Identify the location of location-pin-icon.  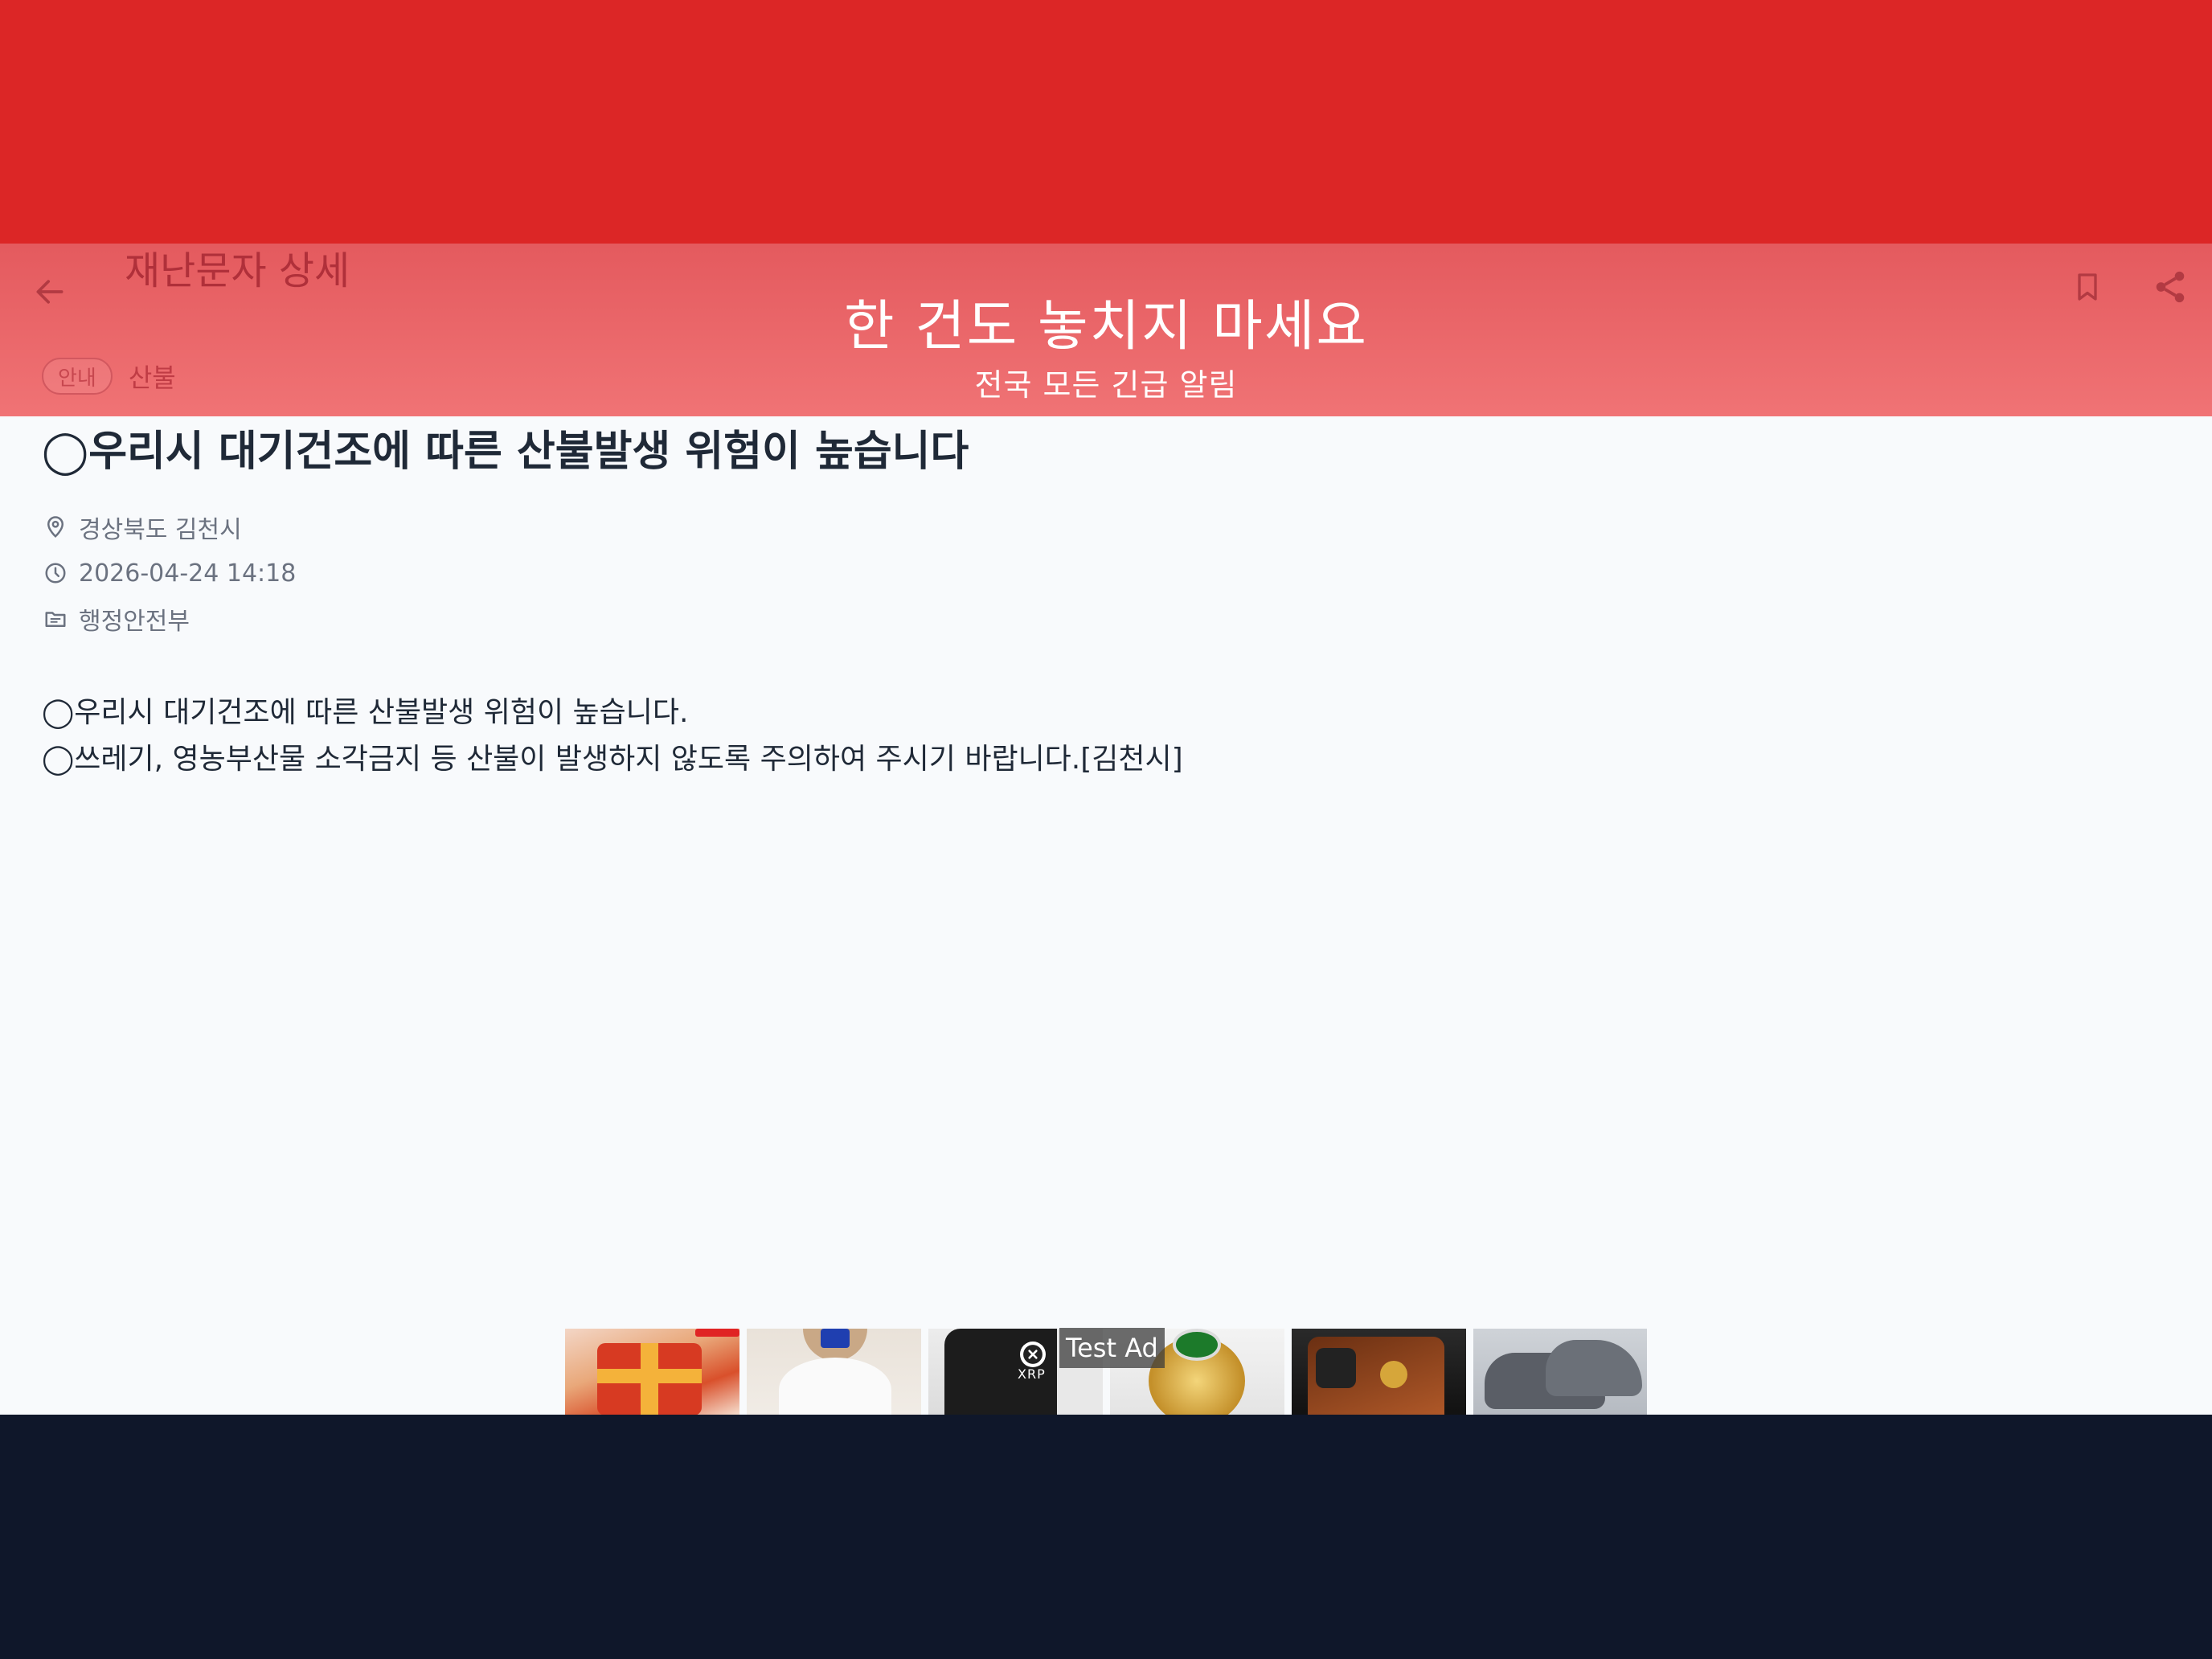
(55, 527).